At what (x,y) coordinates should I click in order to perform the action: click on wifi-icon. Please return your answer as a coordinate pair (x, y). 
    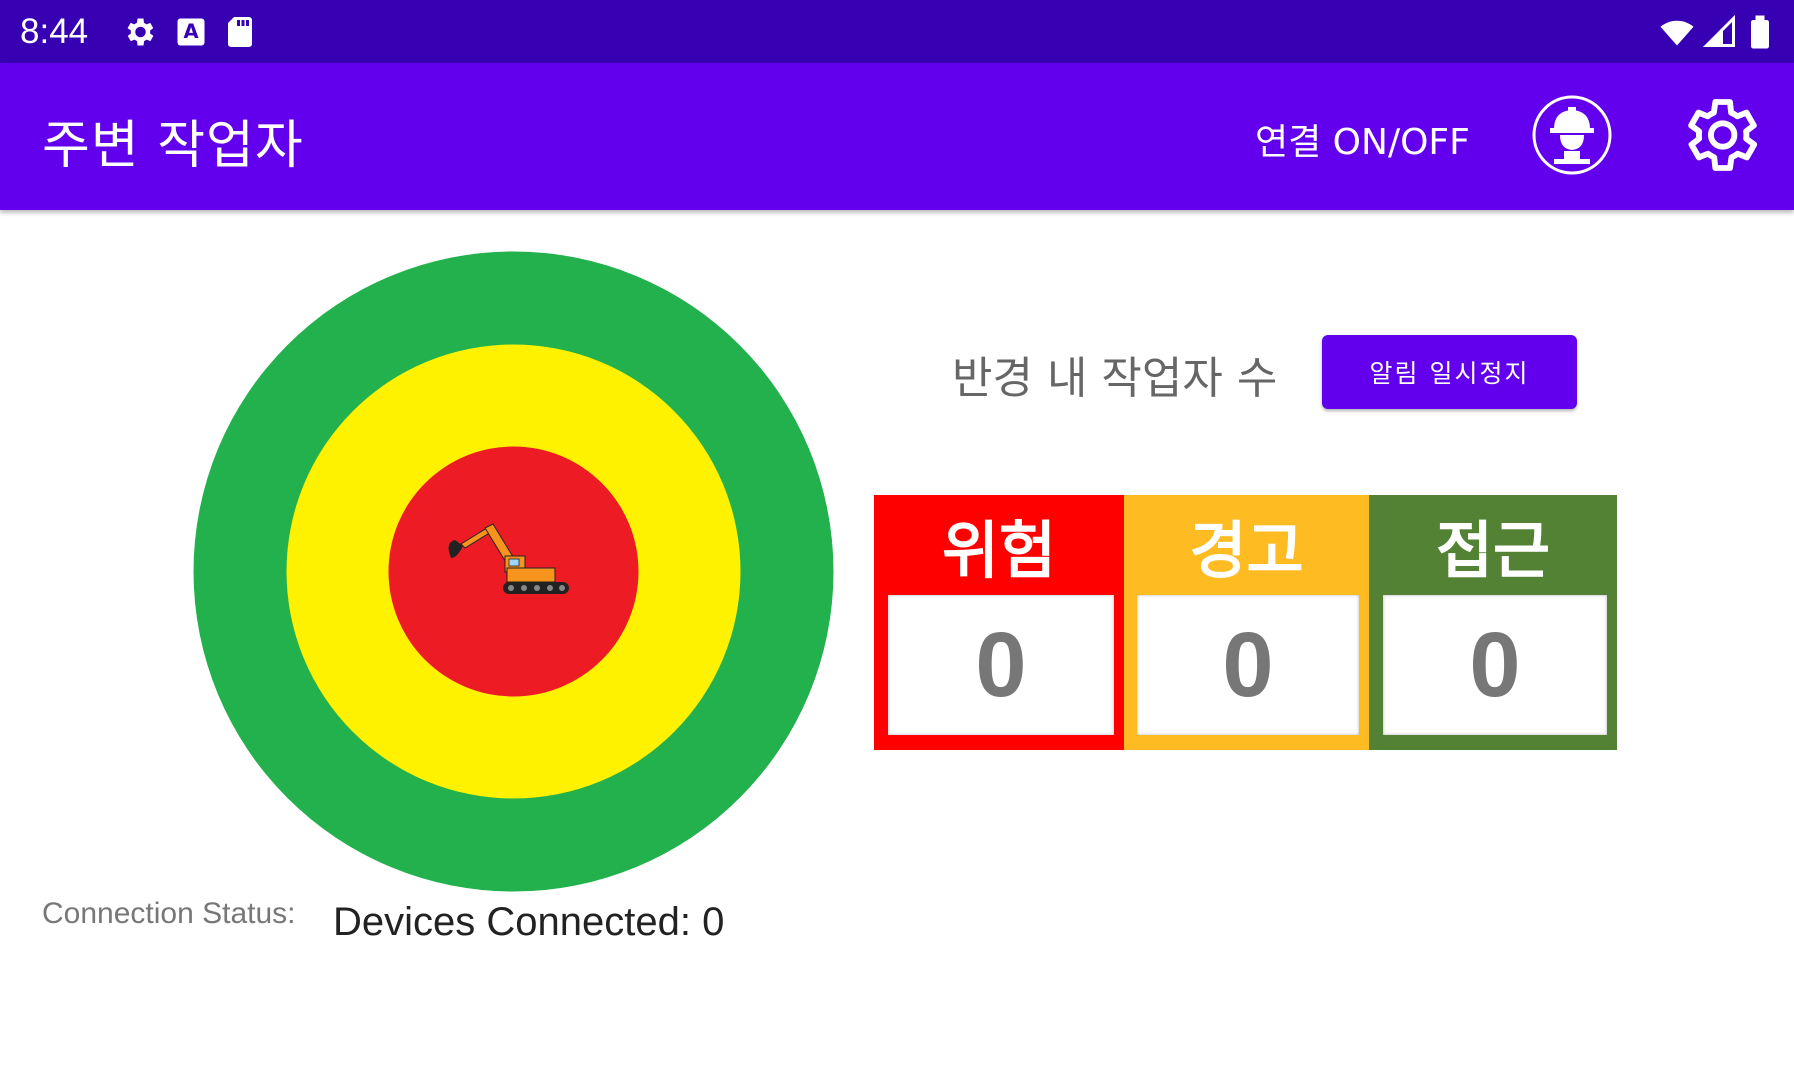
    Looking at the image, I should click on (1677, 33).